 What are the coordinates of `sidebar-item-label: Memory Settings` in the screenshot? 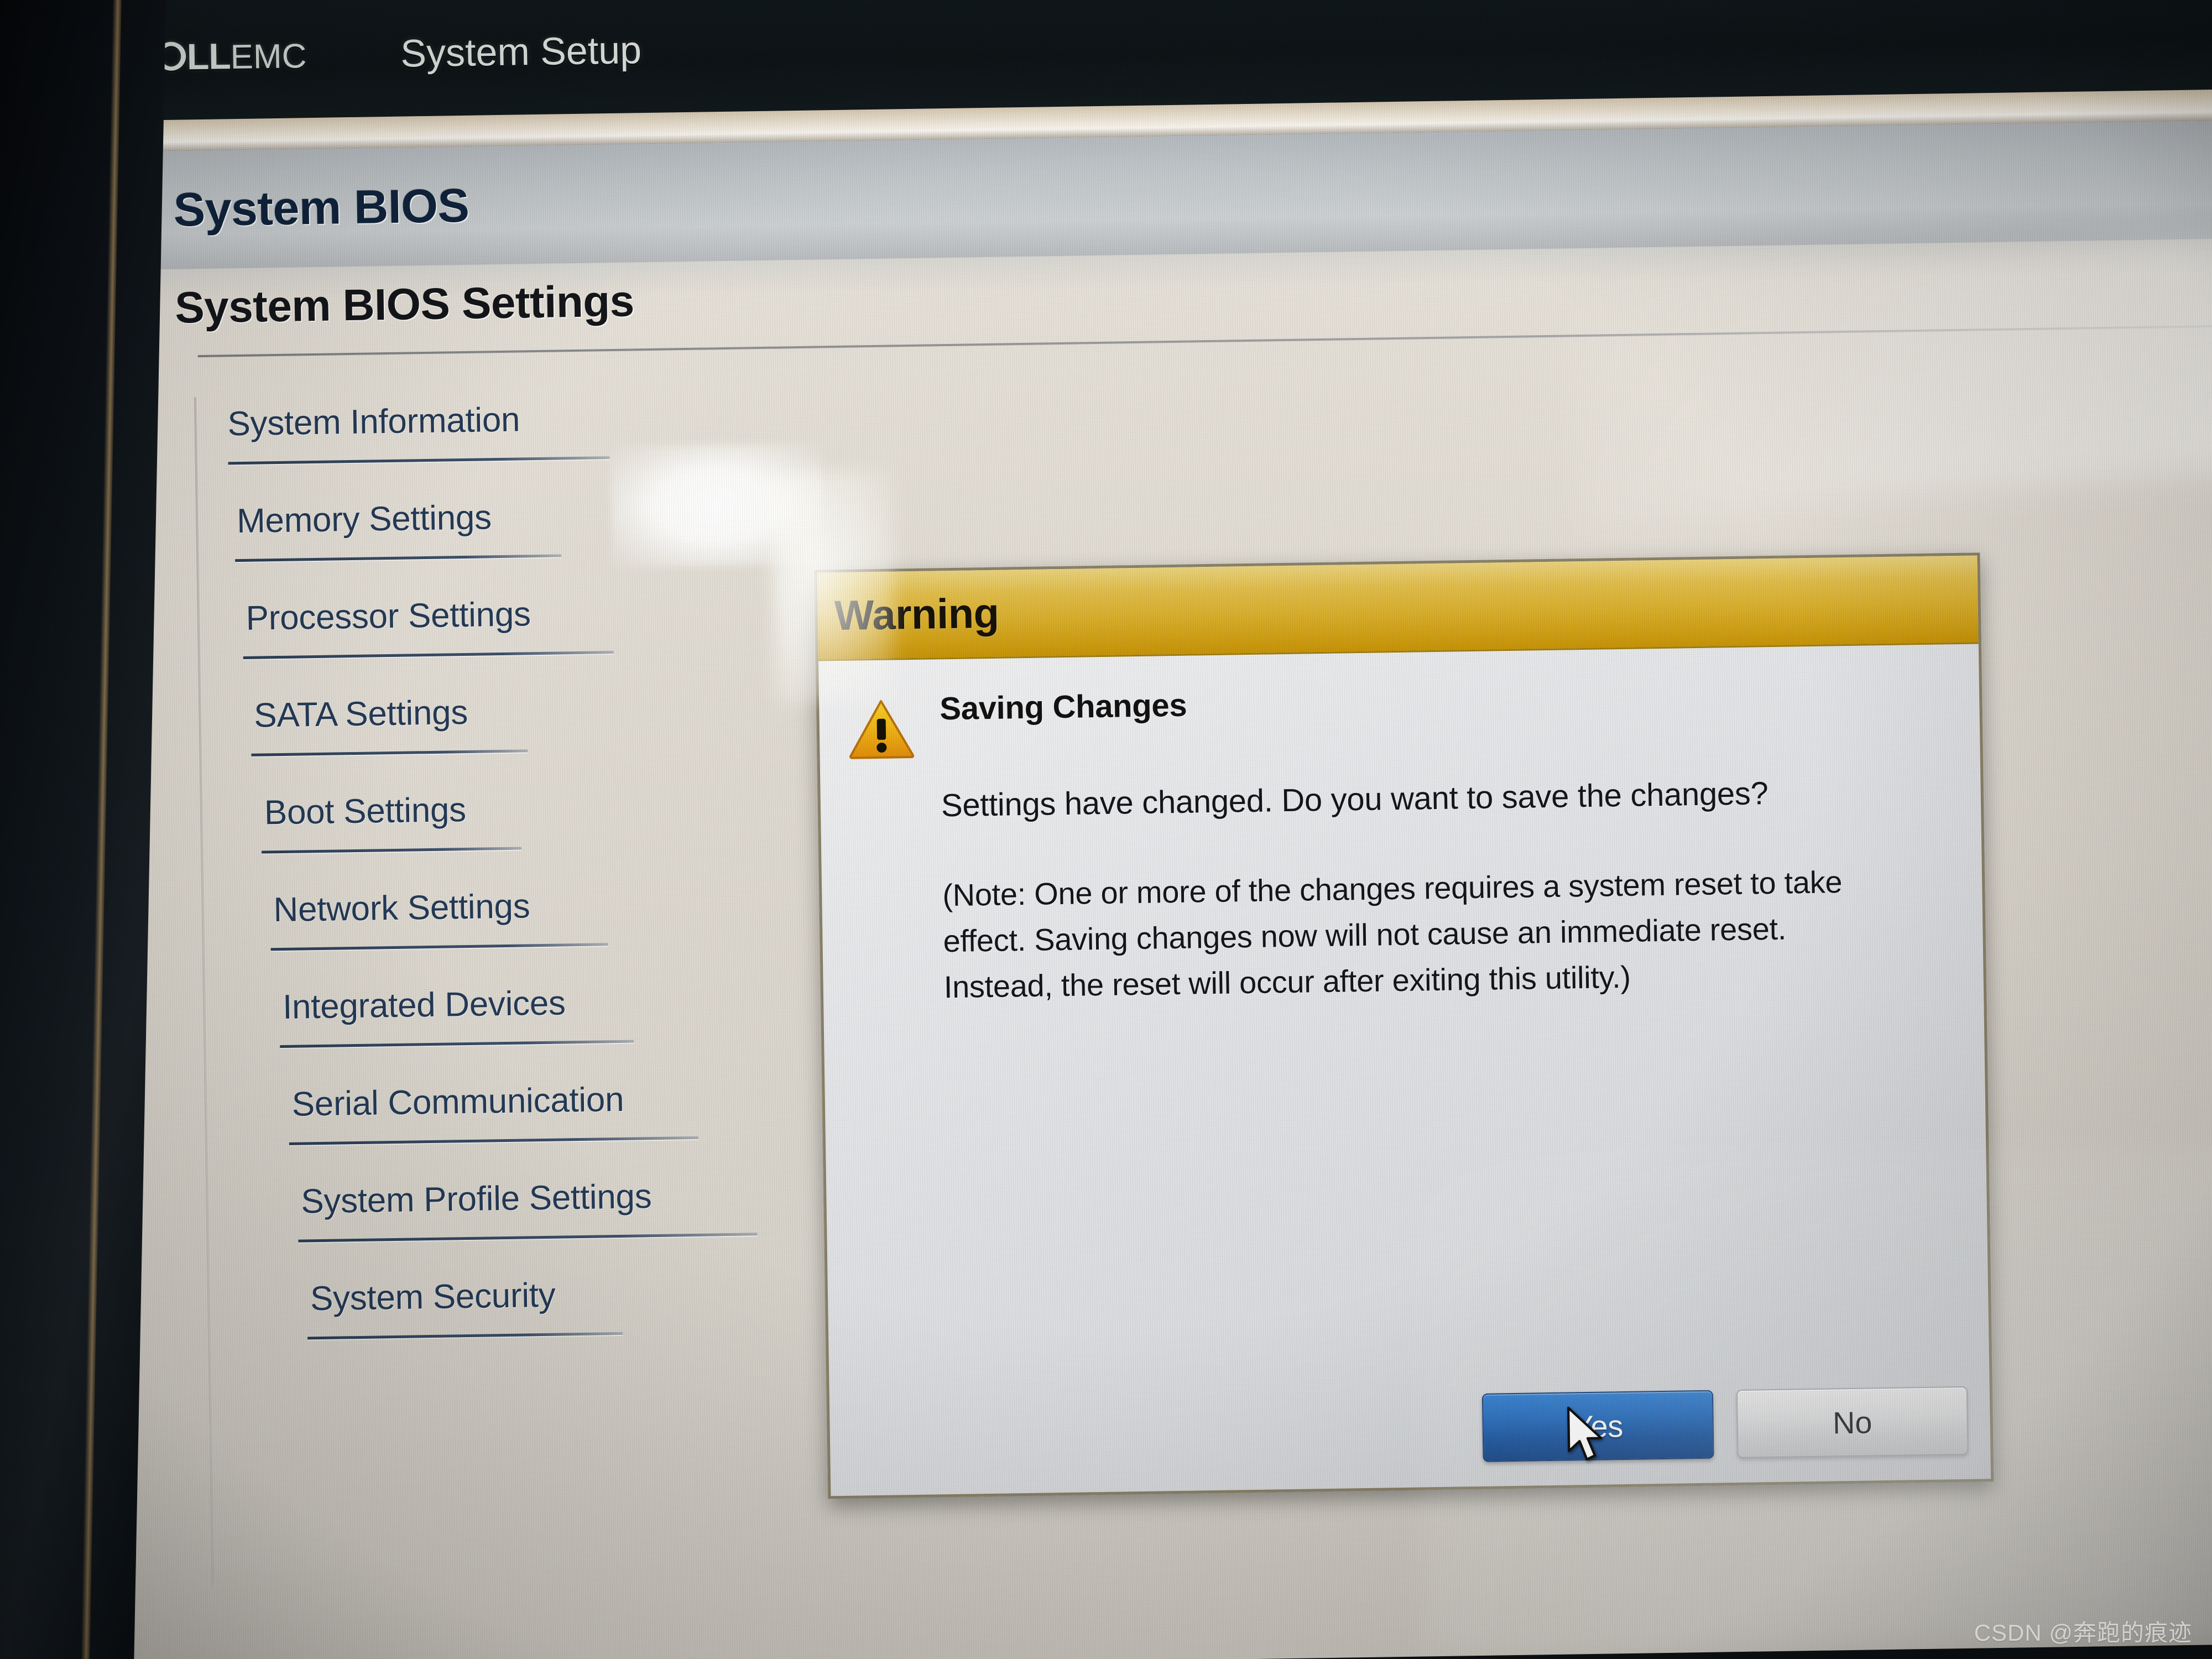 It's located at (364, 520).